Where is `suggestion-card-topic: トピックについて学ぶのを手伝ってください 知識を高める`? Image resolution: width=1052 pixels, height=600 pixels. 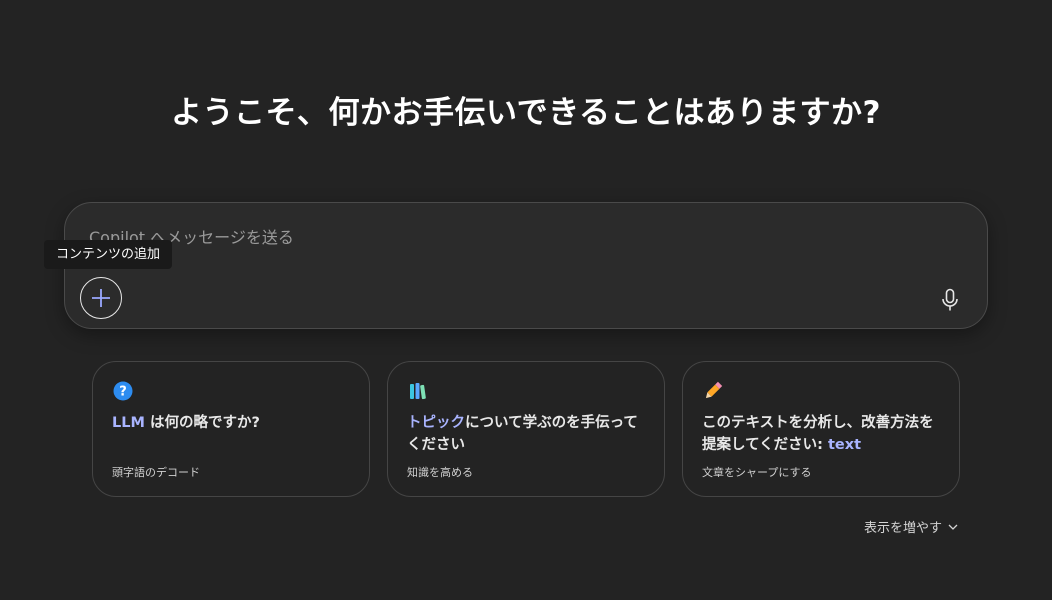 suggestion-card-topic: トピックについて学ぶのを手伝ってください 知識を高める is located at coordinates (526, 429).